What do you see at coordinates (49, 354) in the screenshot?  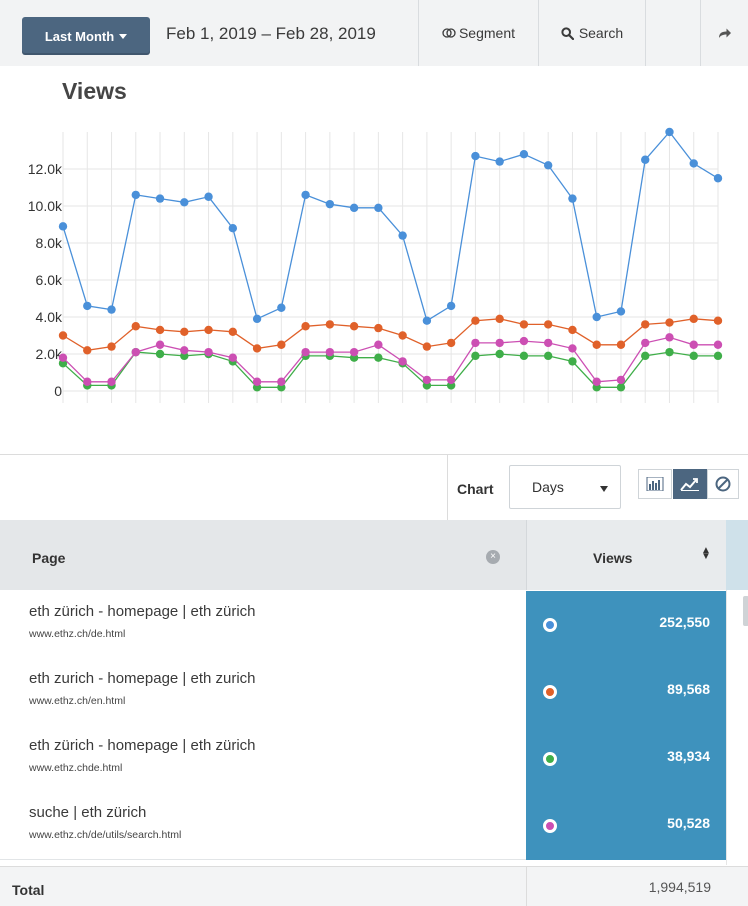 I see `y-tick-label: 2.0k` at bounding box center [49, 354].